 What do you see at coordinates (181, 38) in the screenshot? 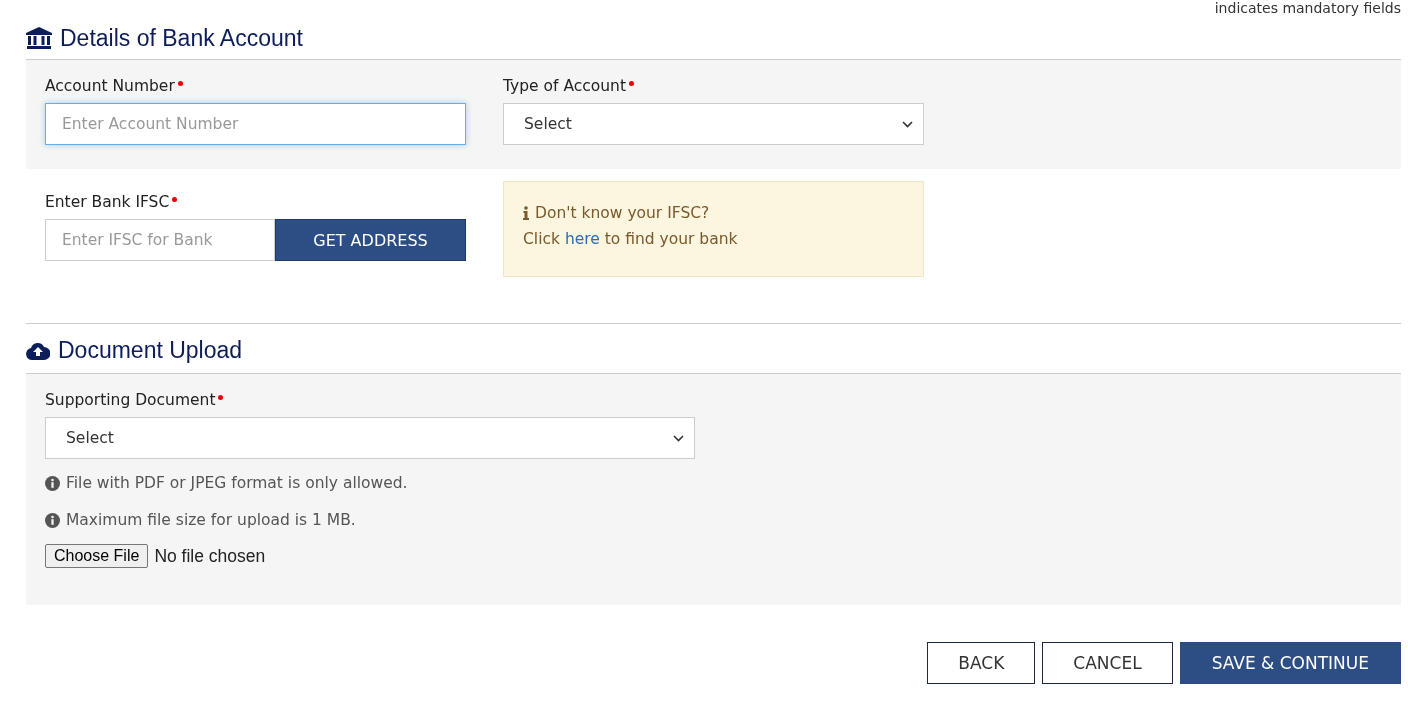
I see `section-title: Details of Bank Account` at bounding box center [181, 38].